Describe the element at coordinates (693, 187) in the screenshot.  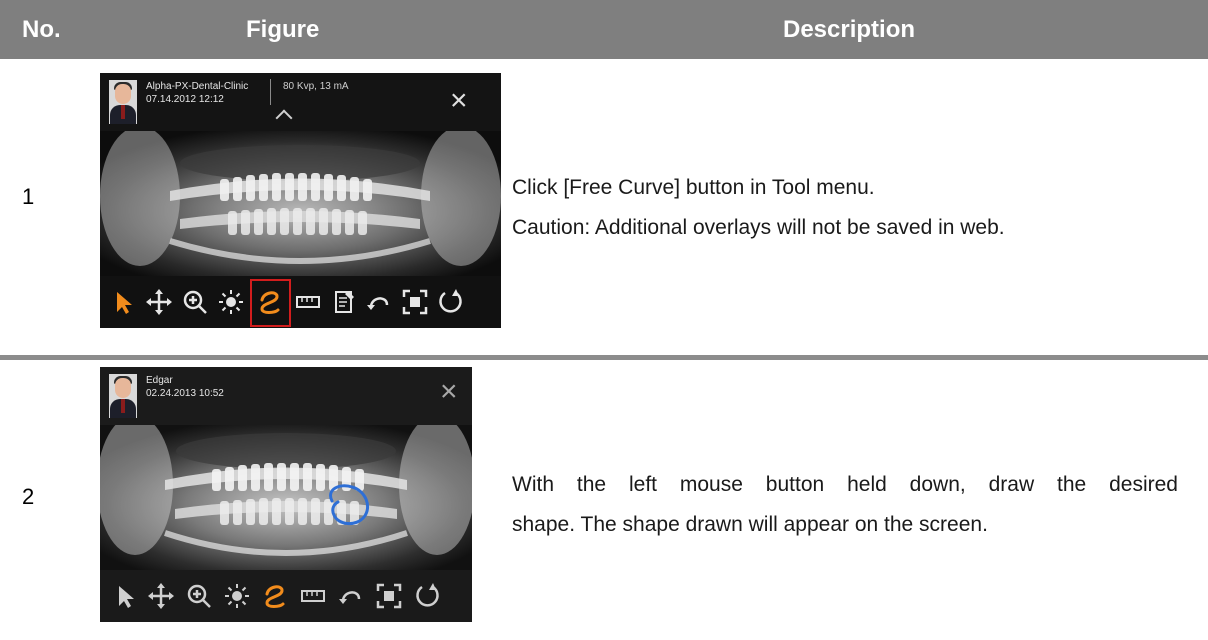
I see `description-line: Click [Free Curve] button in Tool menu.` at that location.